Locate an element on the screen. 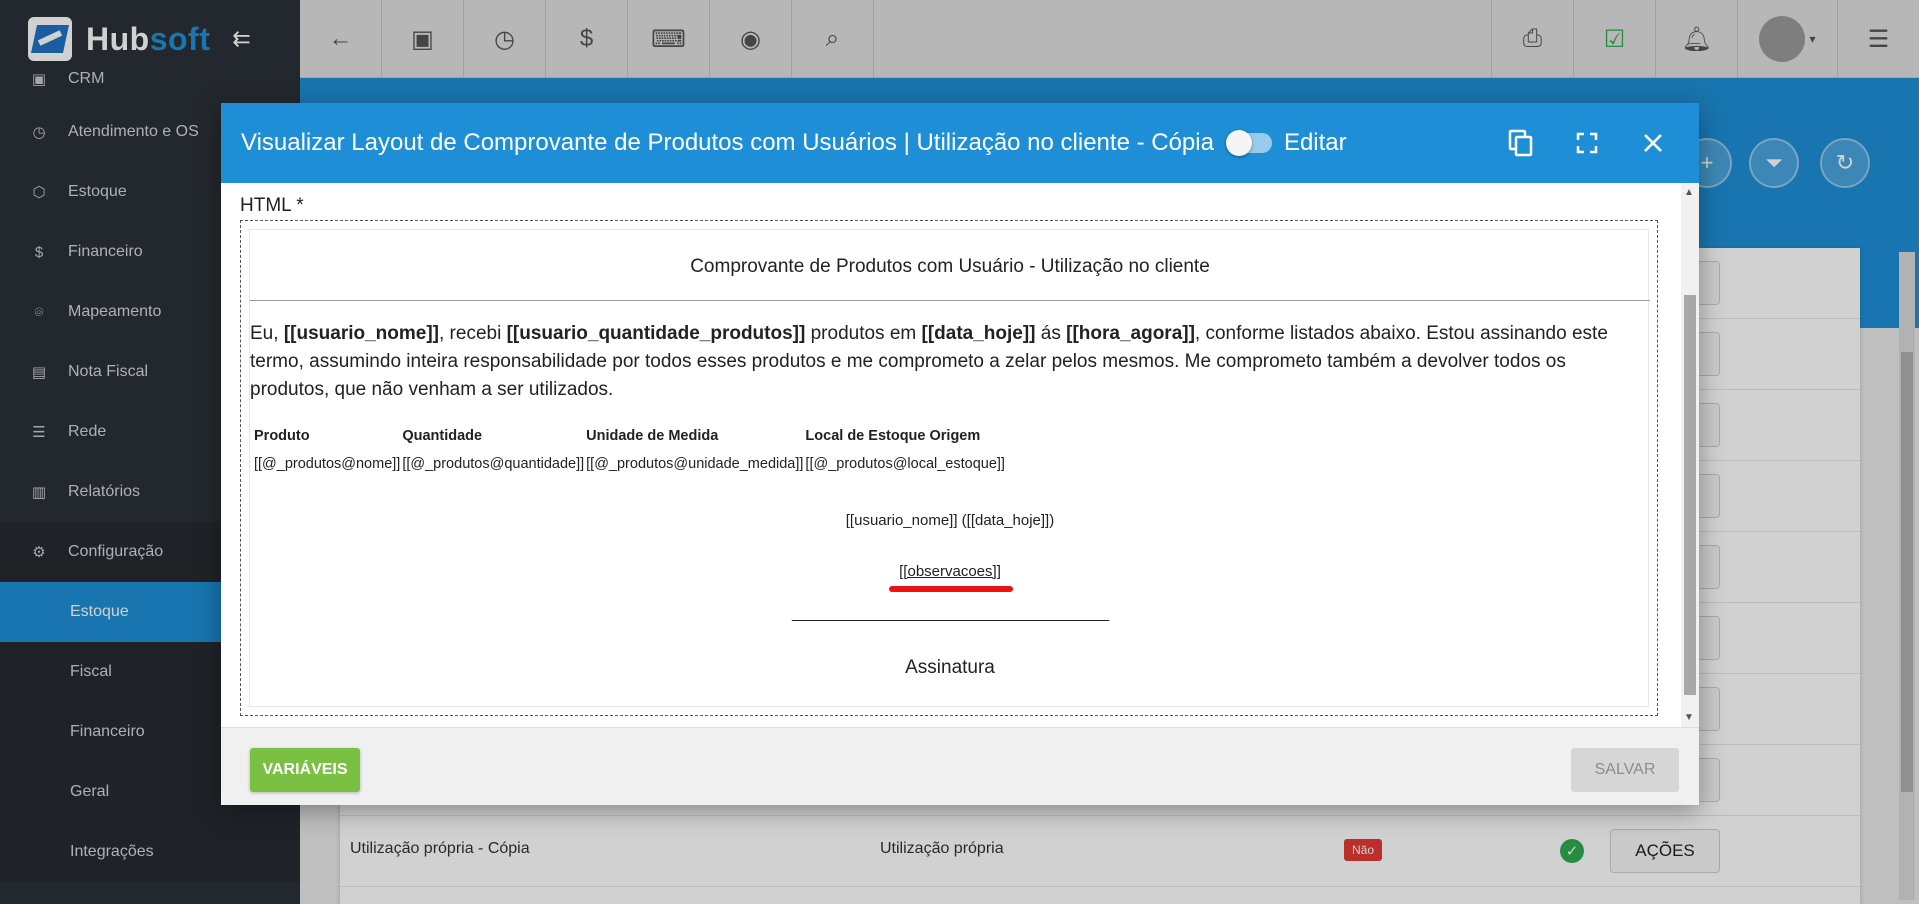 Image resolution: width=1919 pixels, height=904 pixels. scroll-down-icon: ▼ is located at coordinates (1689, 717).